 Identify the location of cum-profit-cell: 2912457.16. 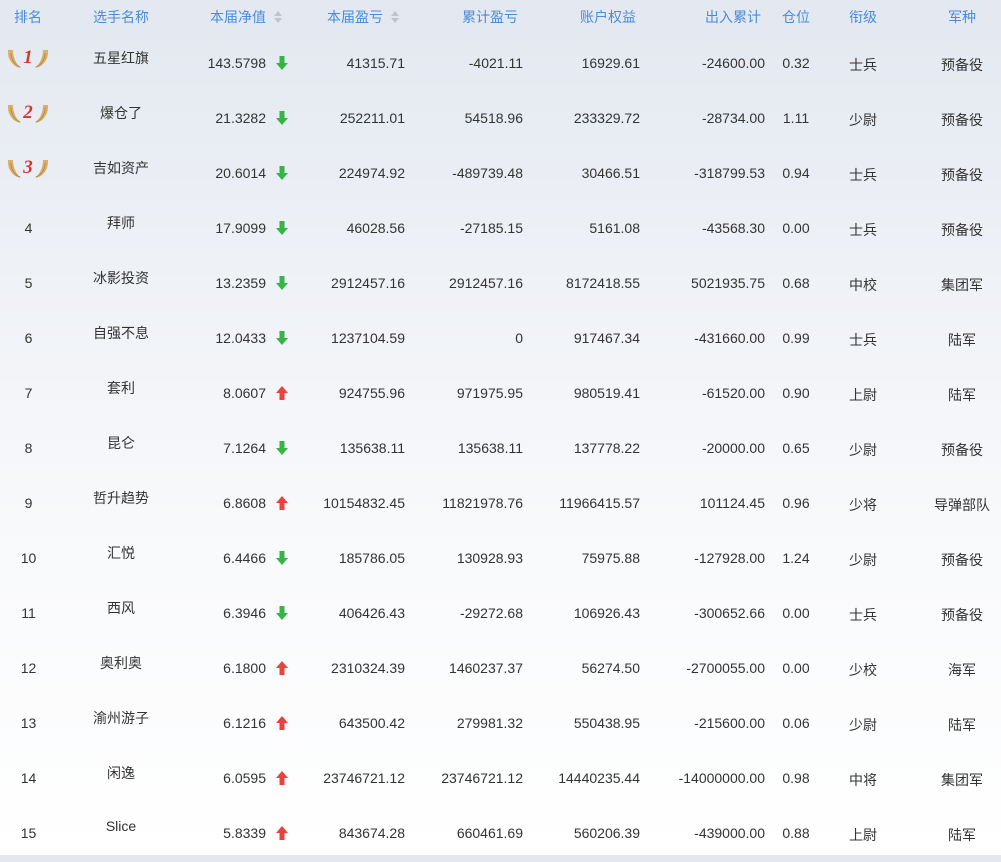
(486, 283).